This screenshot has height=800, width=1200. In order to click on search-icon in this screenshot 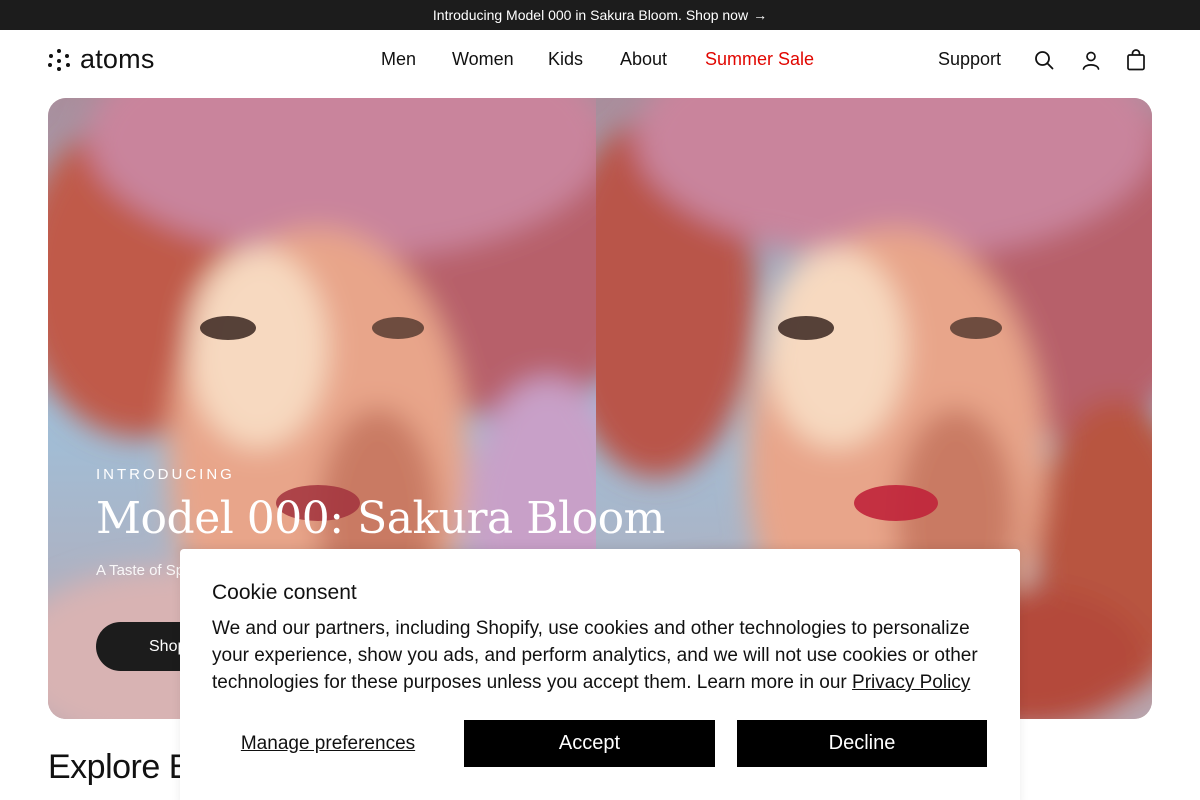, I will do `click(1044, 60)`.